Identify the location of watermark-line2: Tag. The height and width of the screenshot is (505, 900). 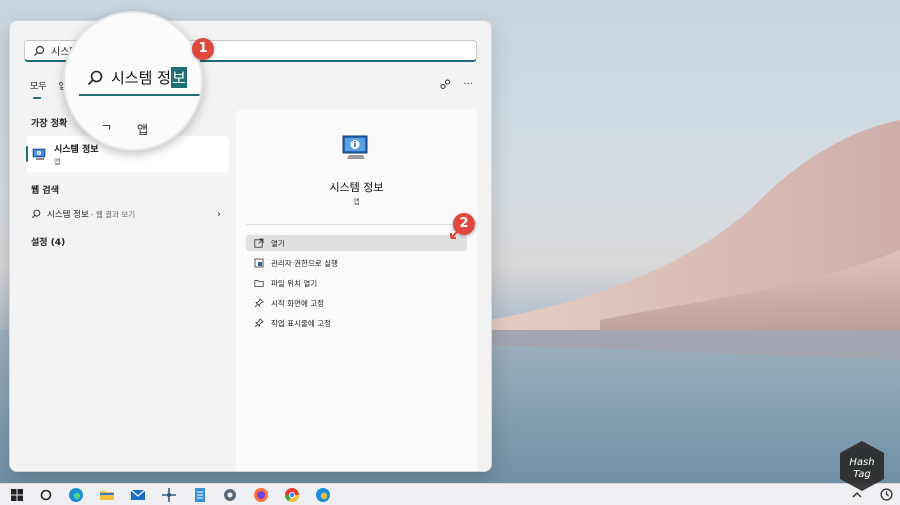
(862, 474).